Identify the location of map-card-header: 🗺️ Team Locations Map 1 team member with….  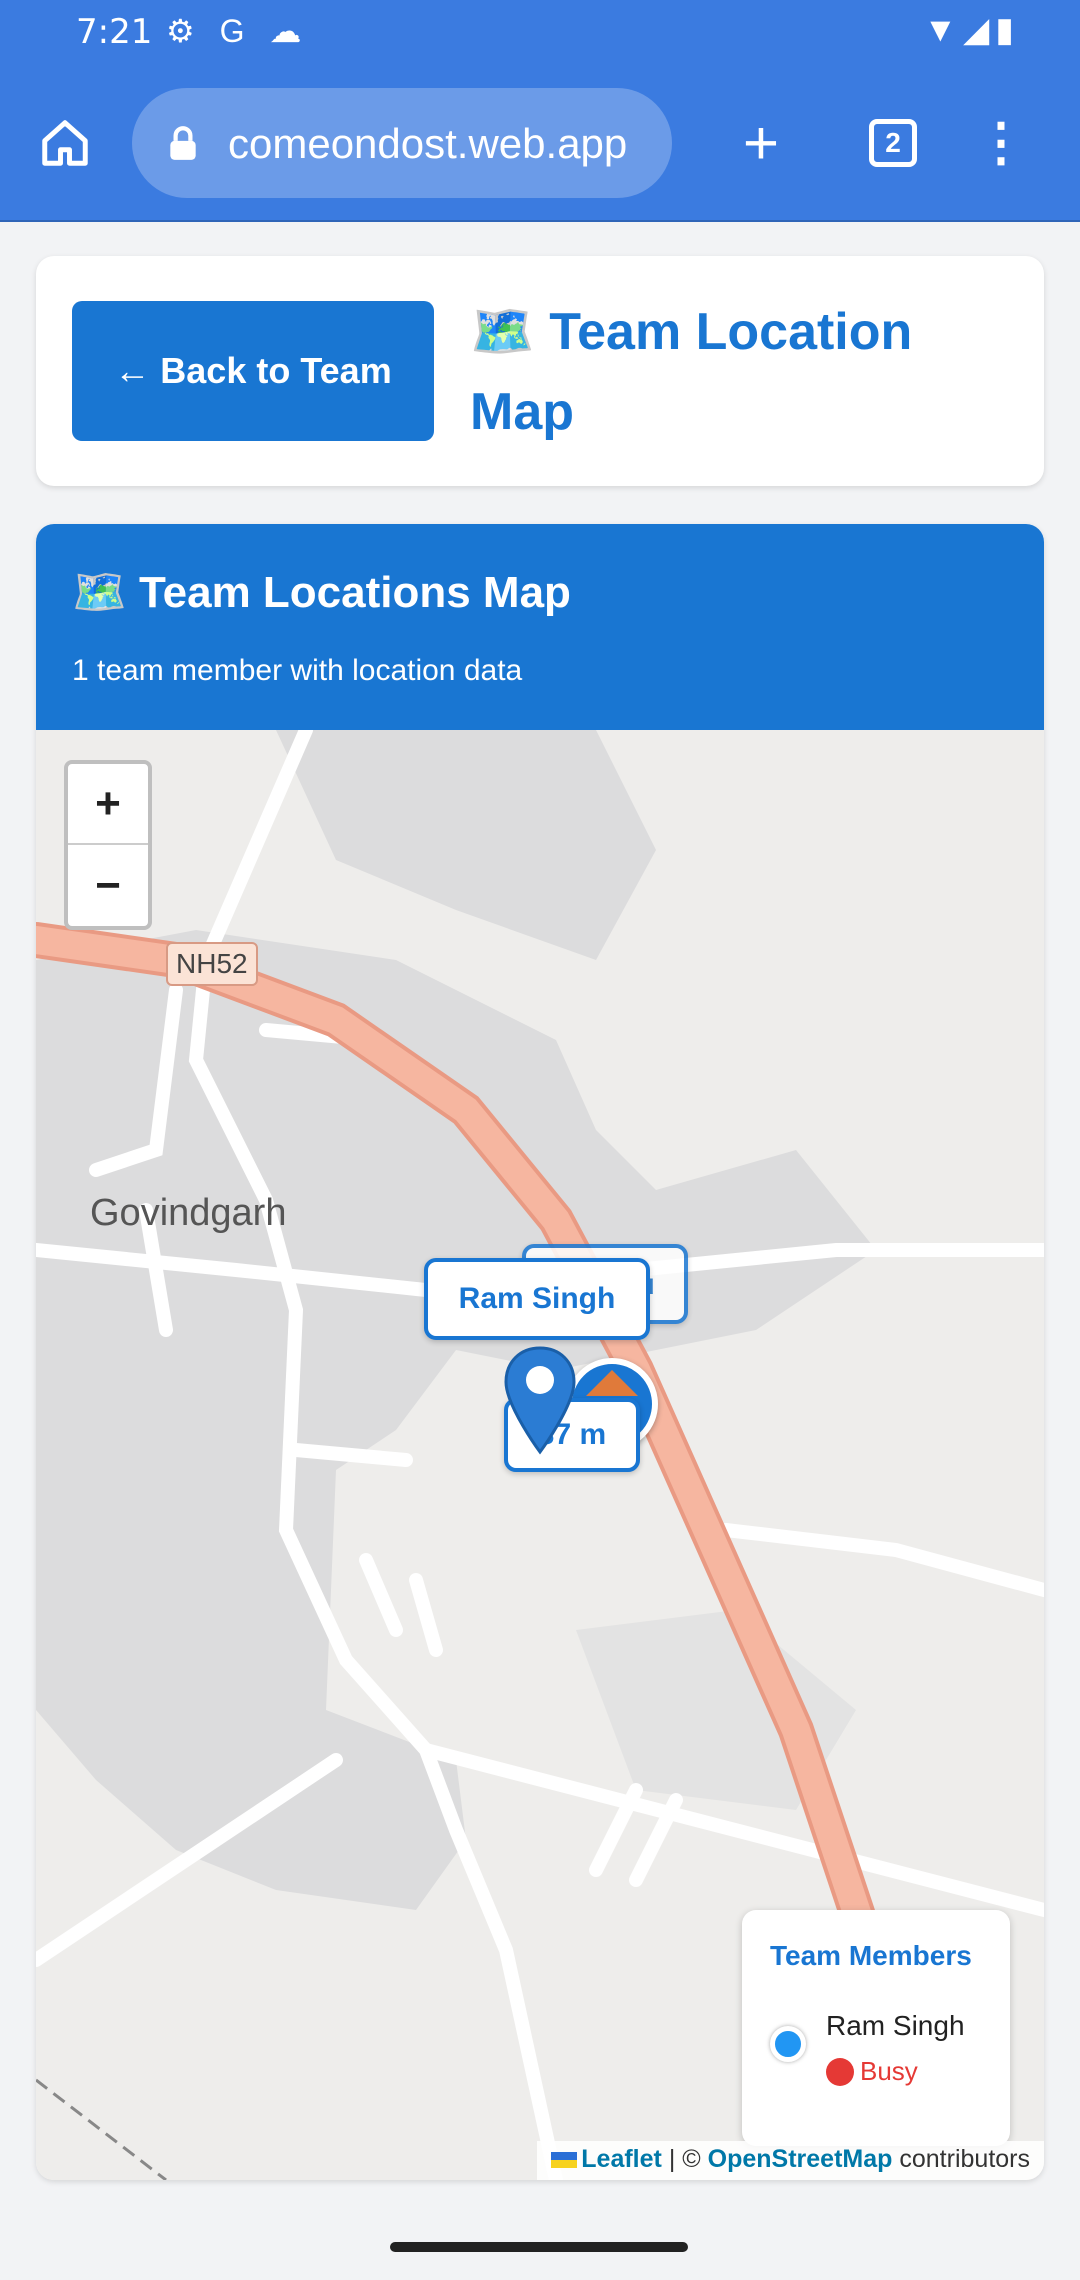
(540, 627).